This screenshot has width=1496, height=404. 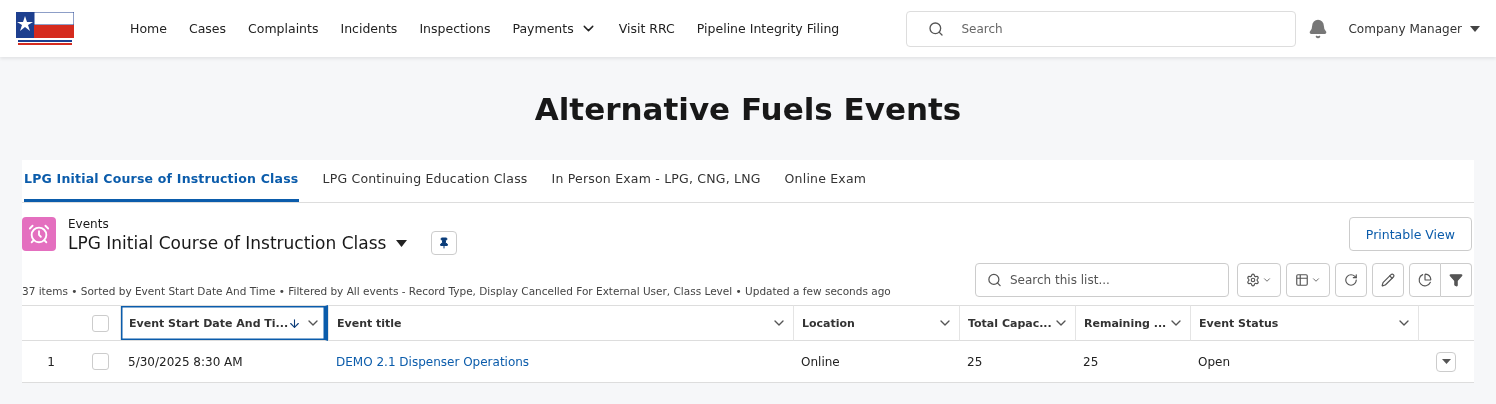 I want to click on table-view-button, so click(x=1308, y=280).